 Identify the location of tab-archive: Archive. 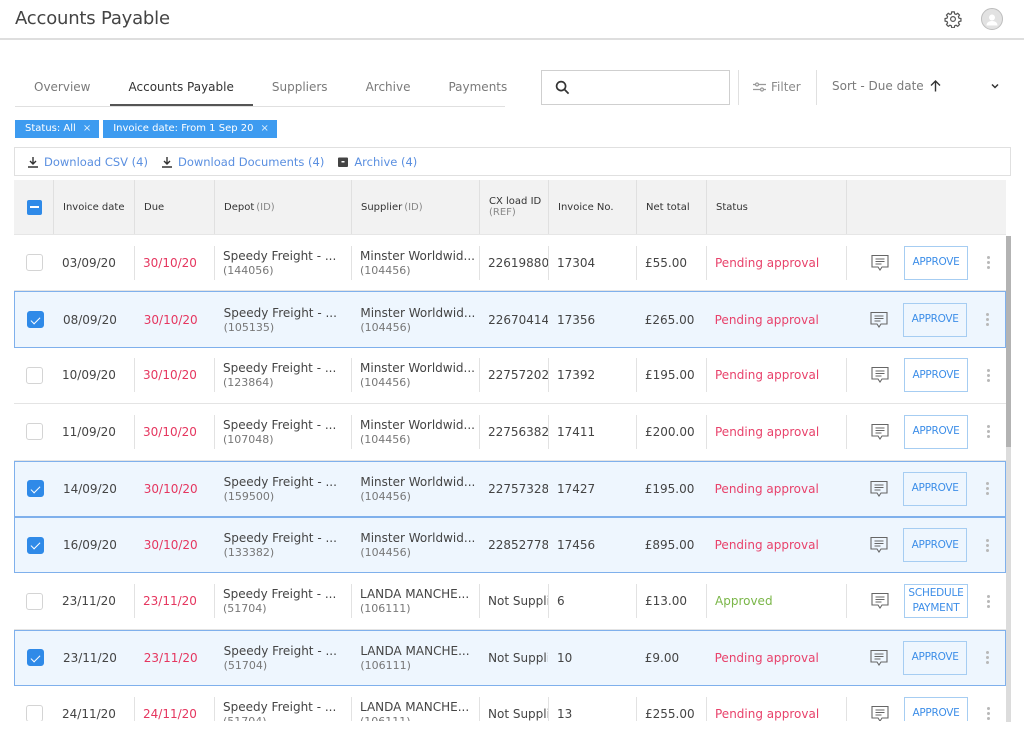
(388, 88).